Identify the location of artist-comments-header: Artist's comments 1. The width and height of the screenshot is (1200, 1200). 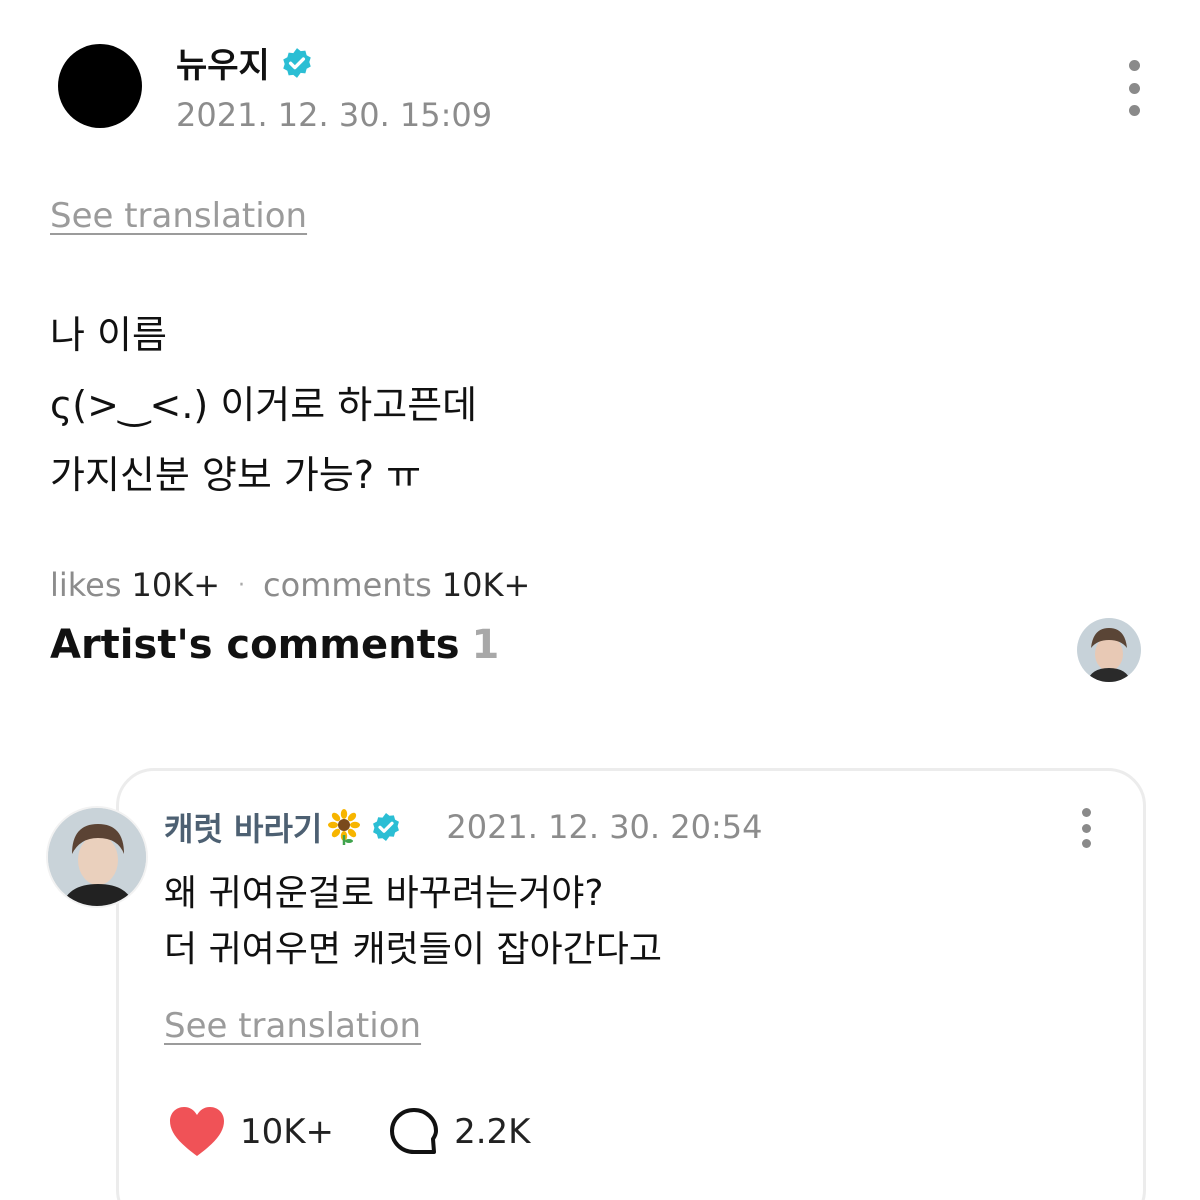
(274, 645).